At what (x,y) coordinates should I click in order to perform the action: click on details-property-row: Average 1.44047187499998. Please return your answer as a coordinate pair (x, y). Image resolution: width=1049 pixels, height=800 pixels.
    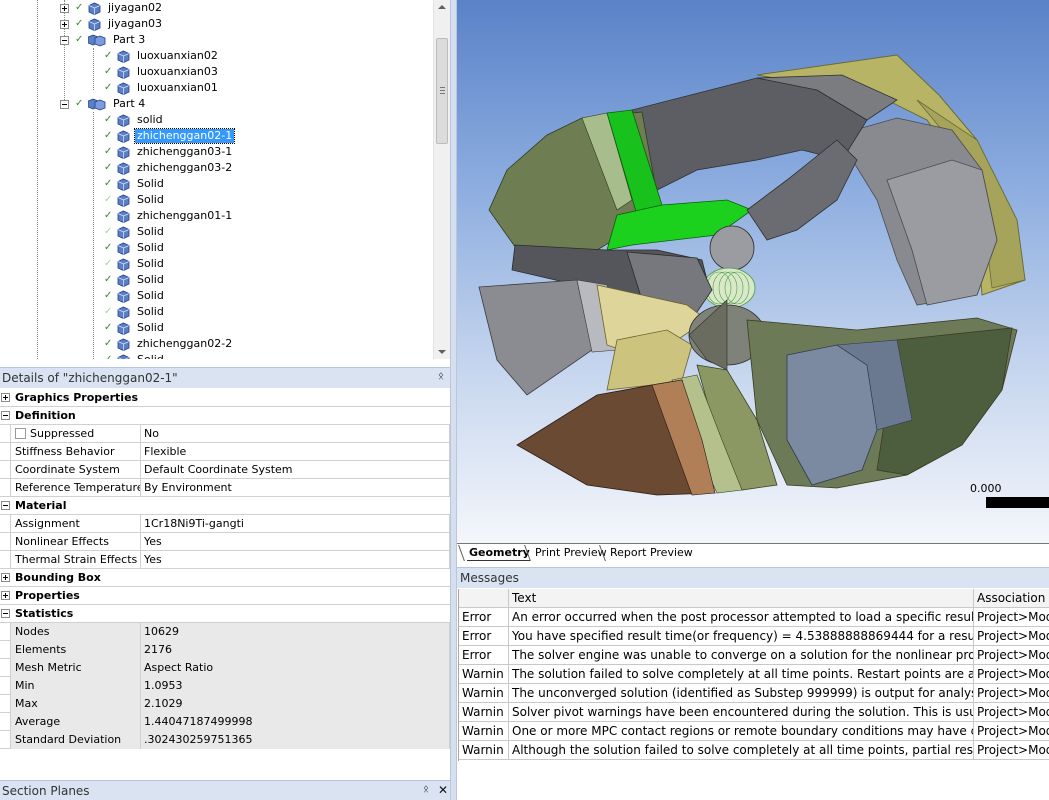
    Looking at the image, I should click on (225, 722).